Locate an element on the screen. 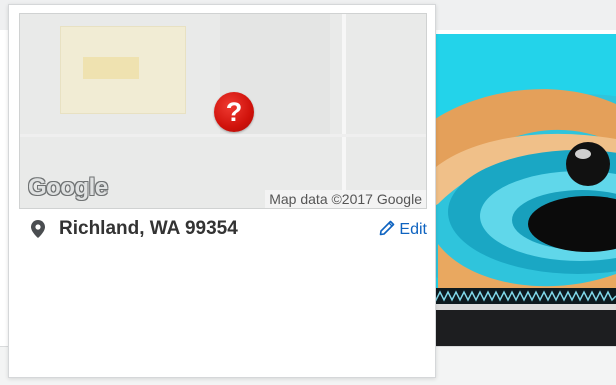 This screenshot has height=385, width=616. thumbnail-footer is located at coordinates (522, 328).